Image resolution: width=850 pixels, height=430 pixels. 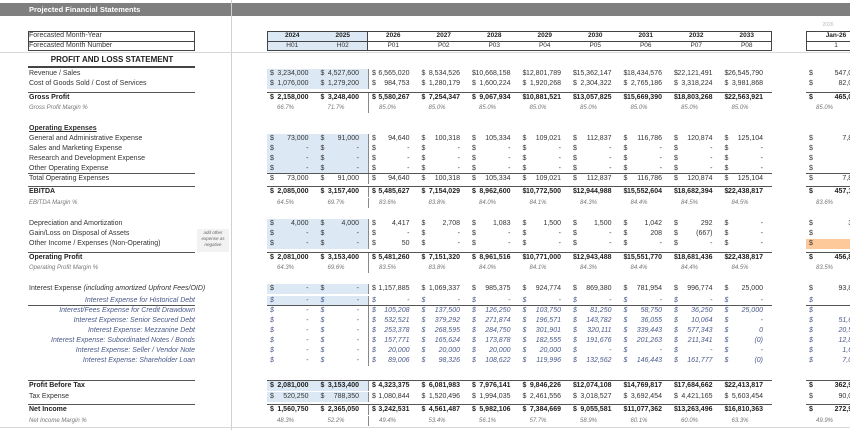 I want to click on value-cell: $103,750, so click(x=545, y=311).